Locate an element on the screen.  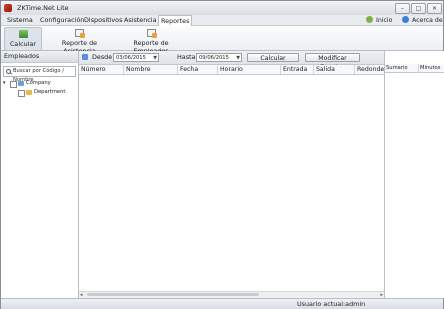
employee-tree: ▾ Company Department is located at coordinates (39, 88).